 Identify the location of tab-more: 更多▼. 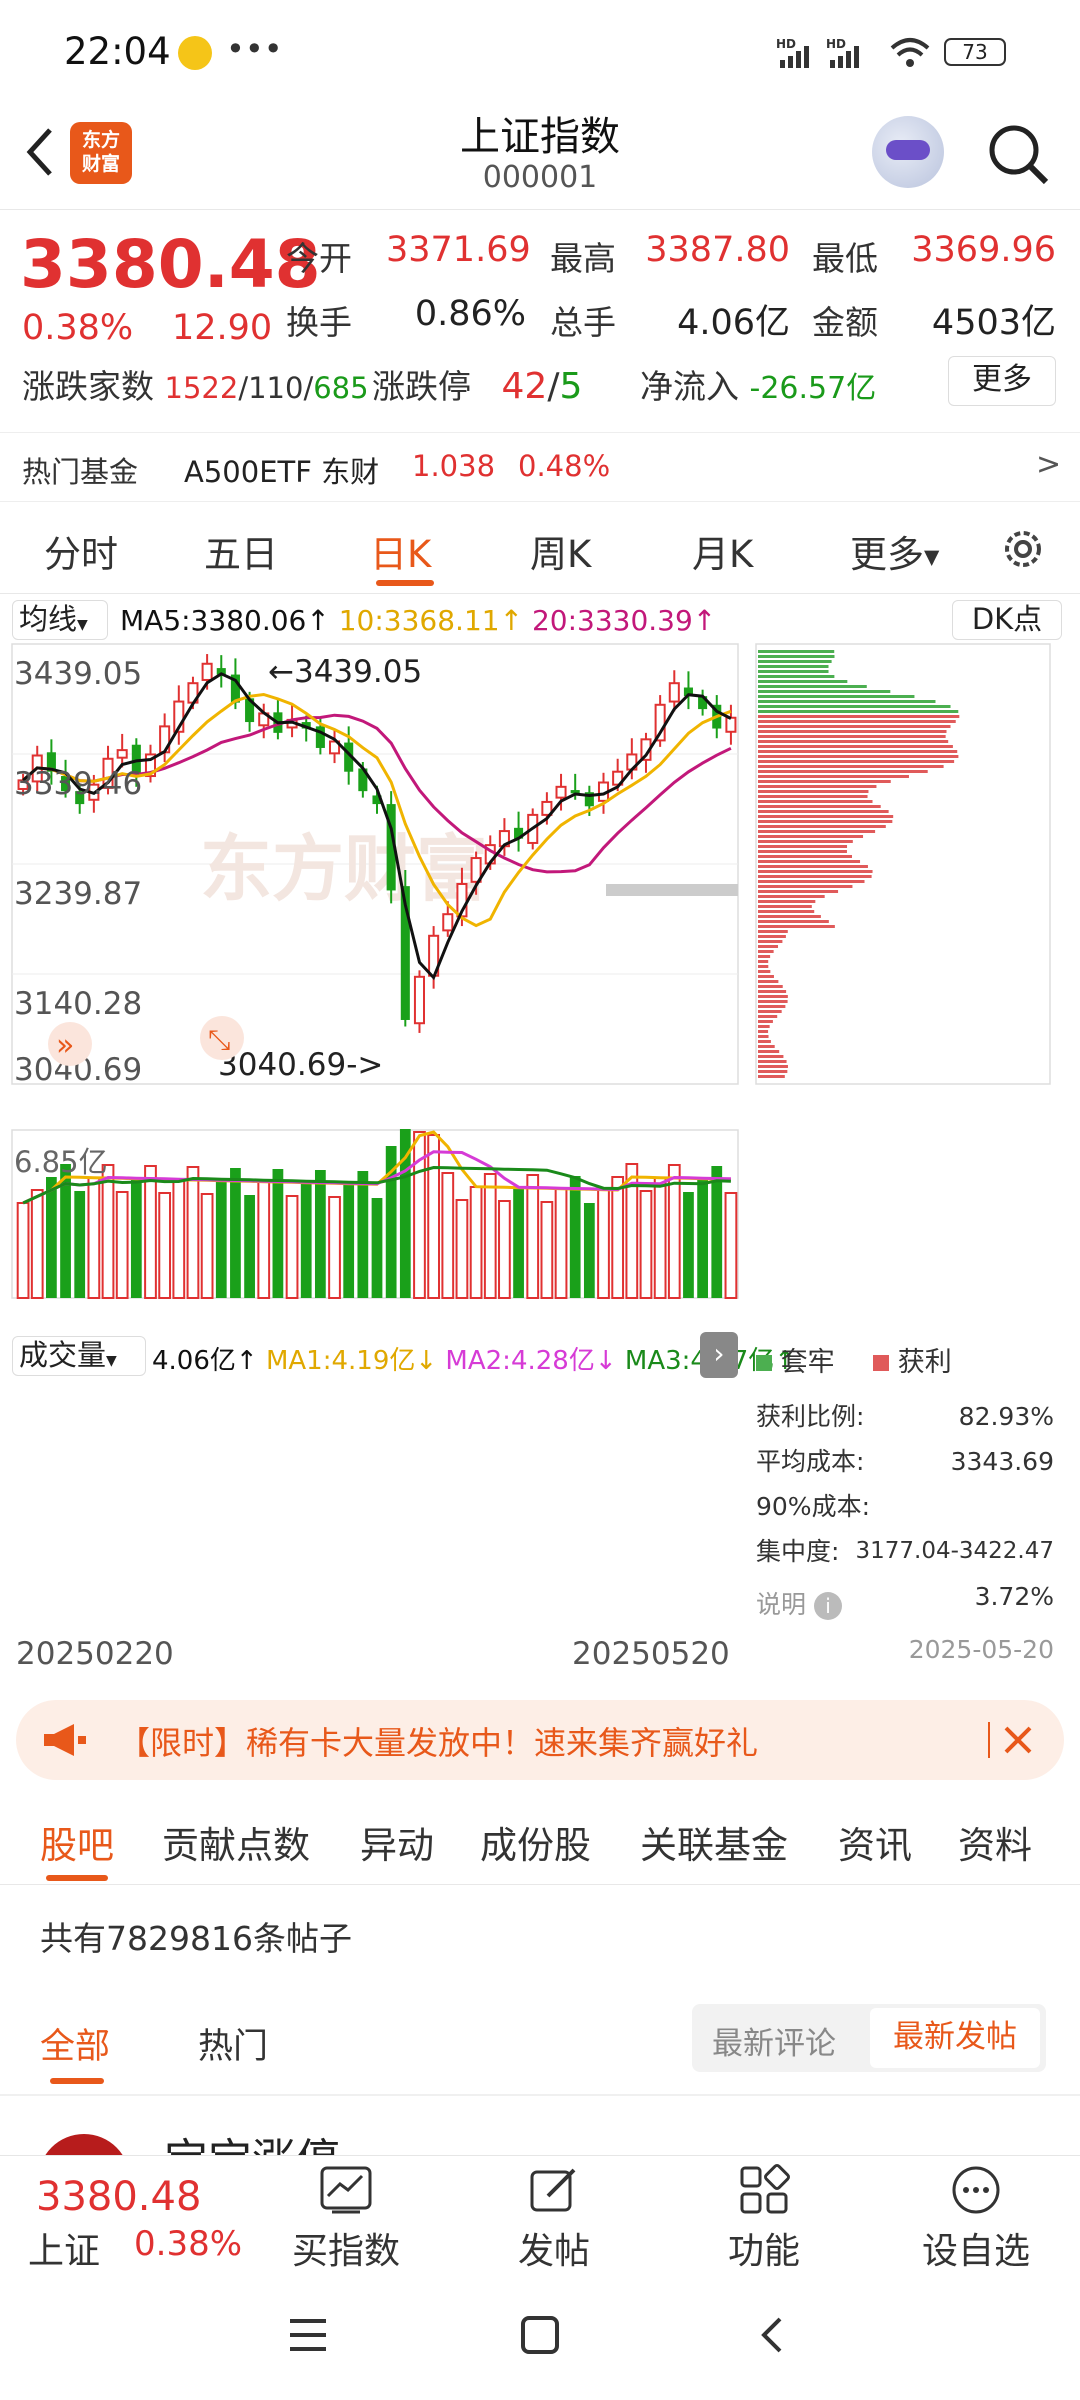
(894, 551).